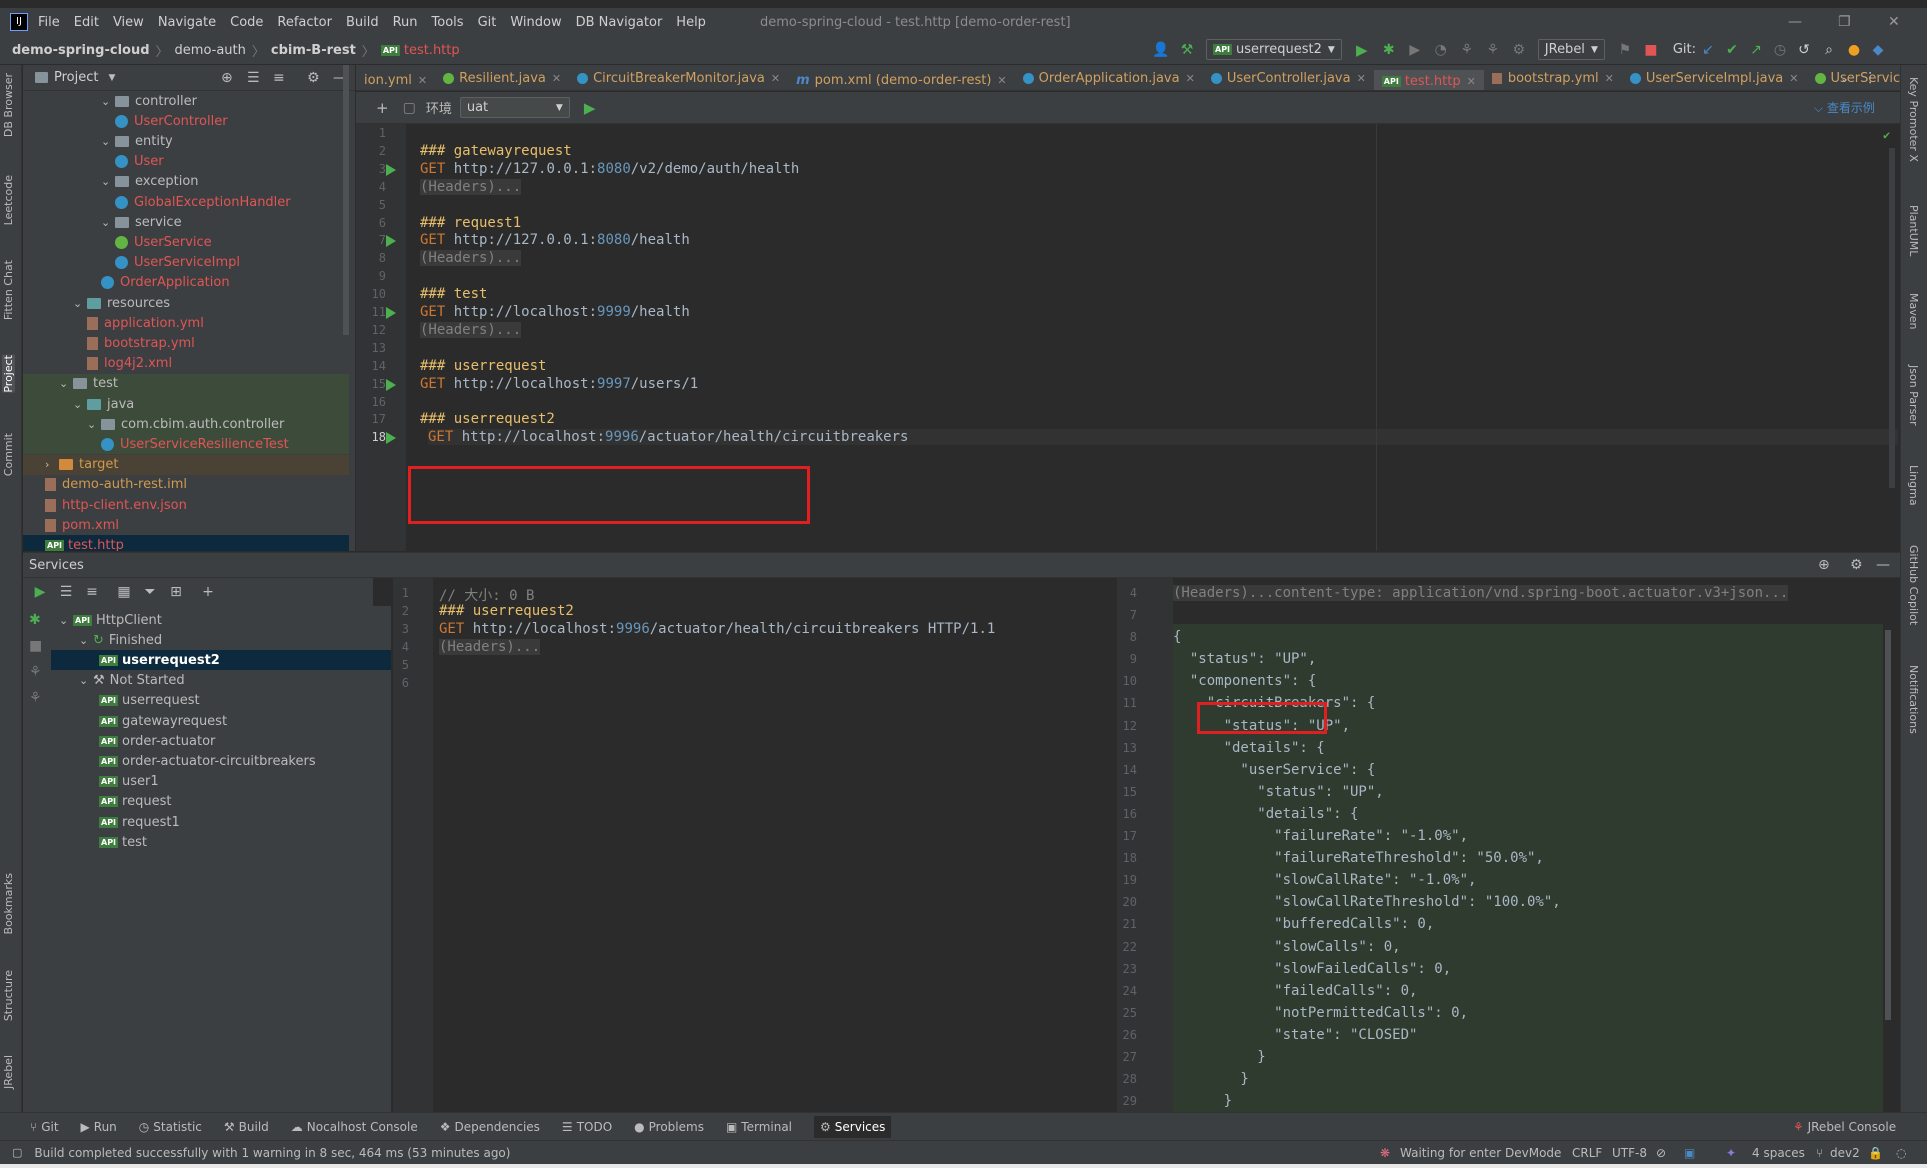 The height and width of the screenshot is (1168, 1927). Describe the element at coordinates (432, 50) in the screenshot. I see `breadcrumb-file: test.http` at that location.